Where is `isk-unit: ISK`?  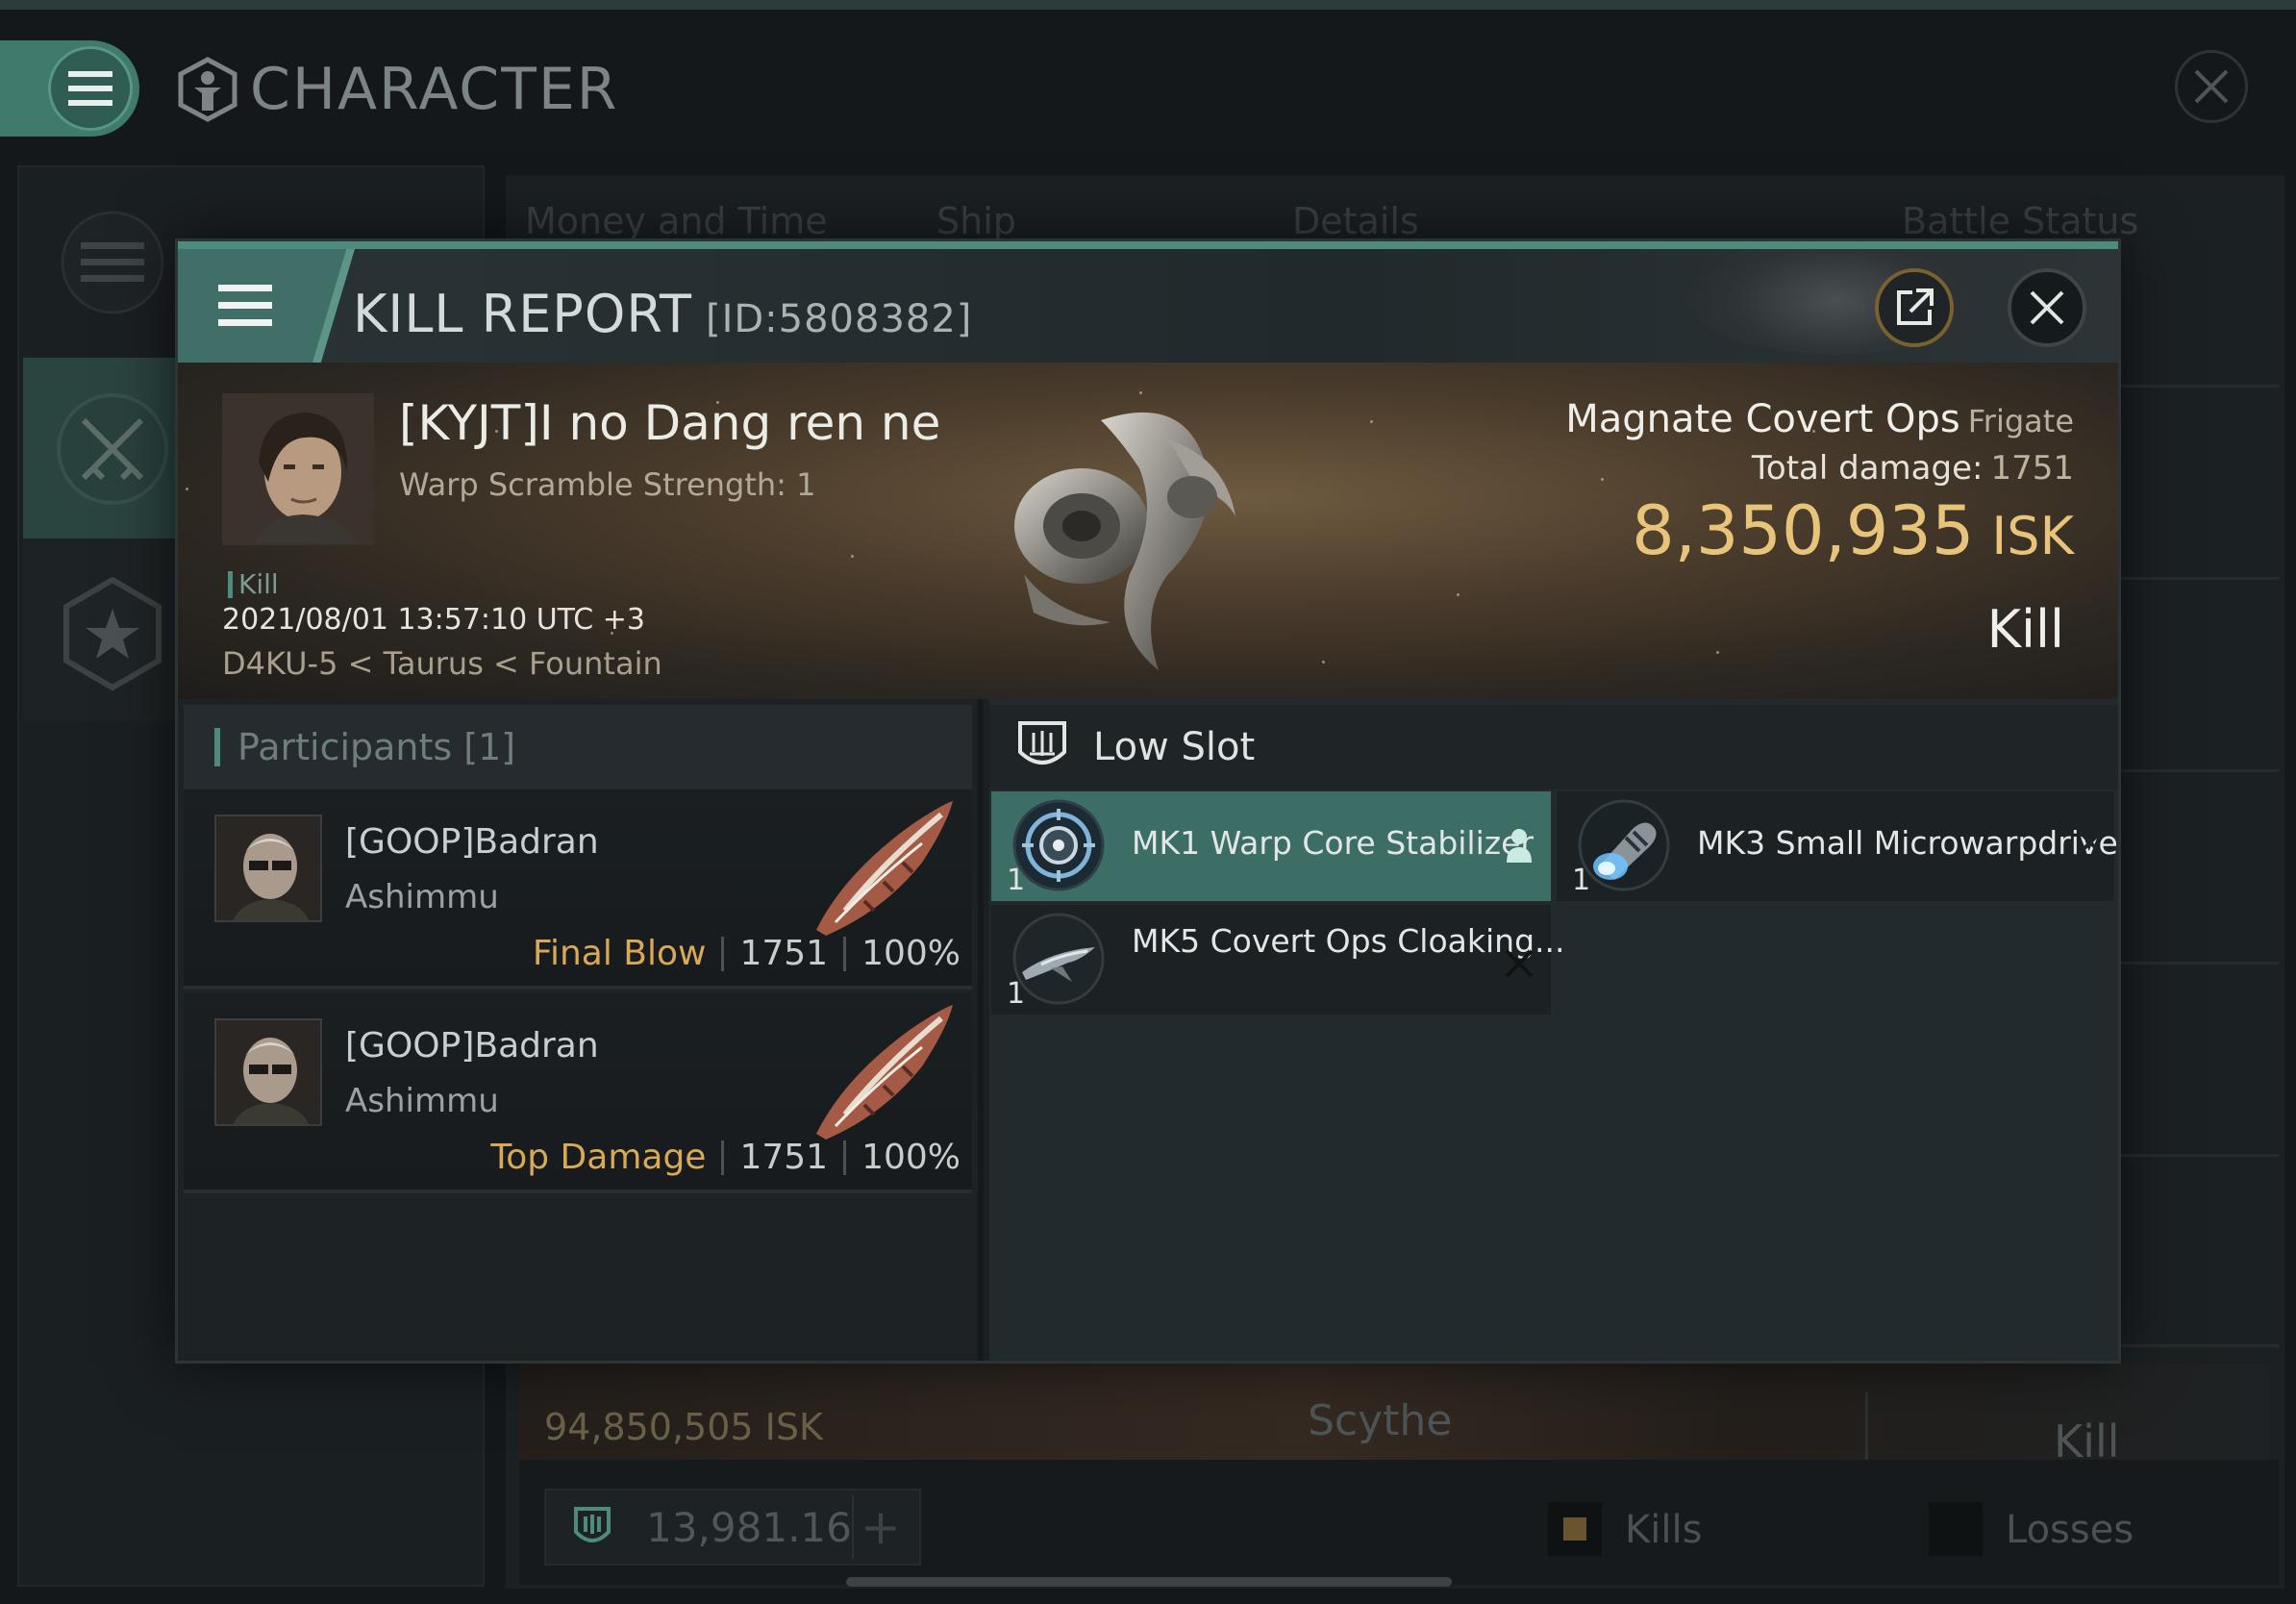
isk-unit: ISK is located at coordinates (2032, 536).